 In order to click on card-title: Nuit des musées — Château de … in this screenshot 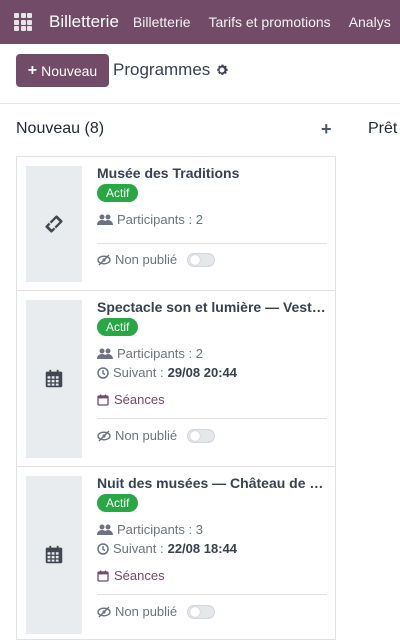, I will do `click(213, 483)`.